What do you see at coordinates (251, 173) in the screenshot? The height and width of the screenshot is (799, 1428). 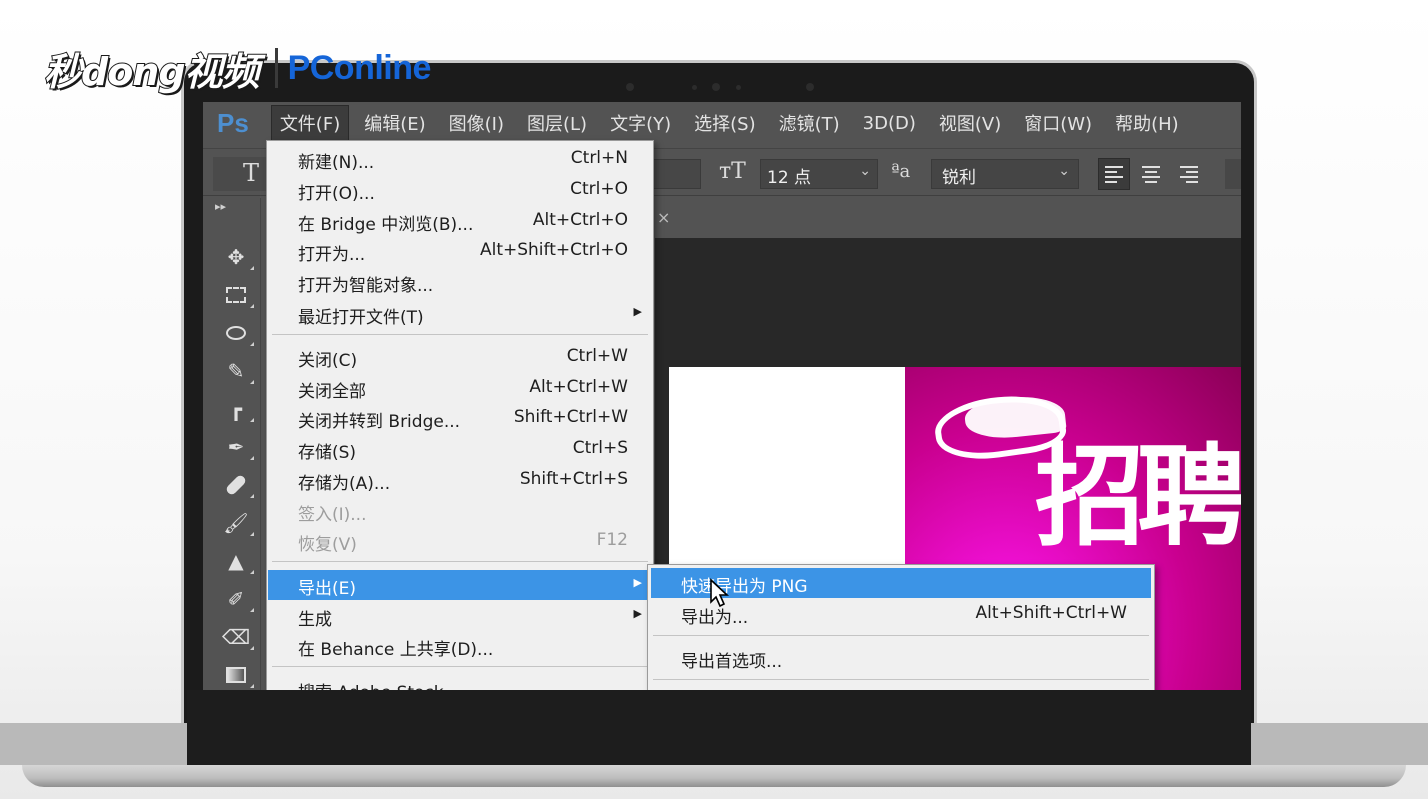 I see `type-tool-icon: T` at bounding box center [251, 173].